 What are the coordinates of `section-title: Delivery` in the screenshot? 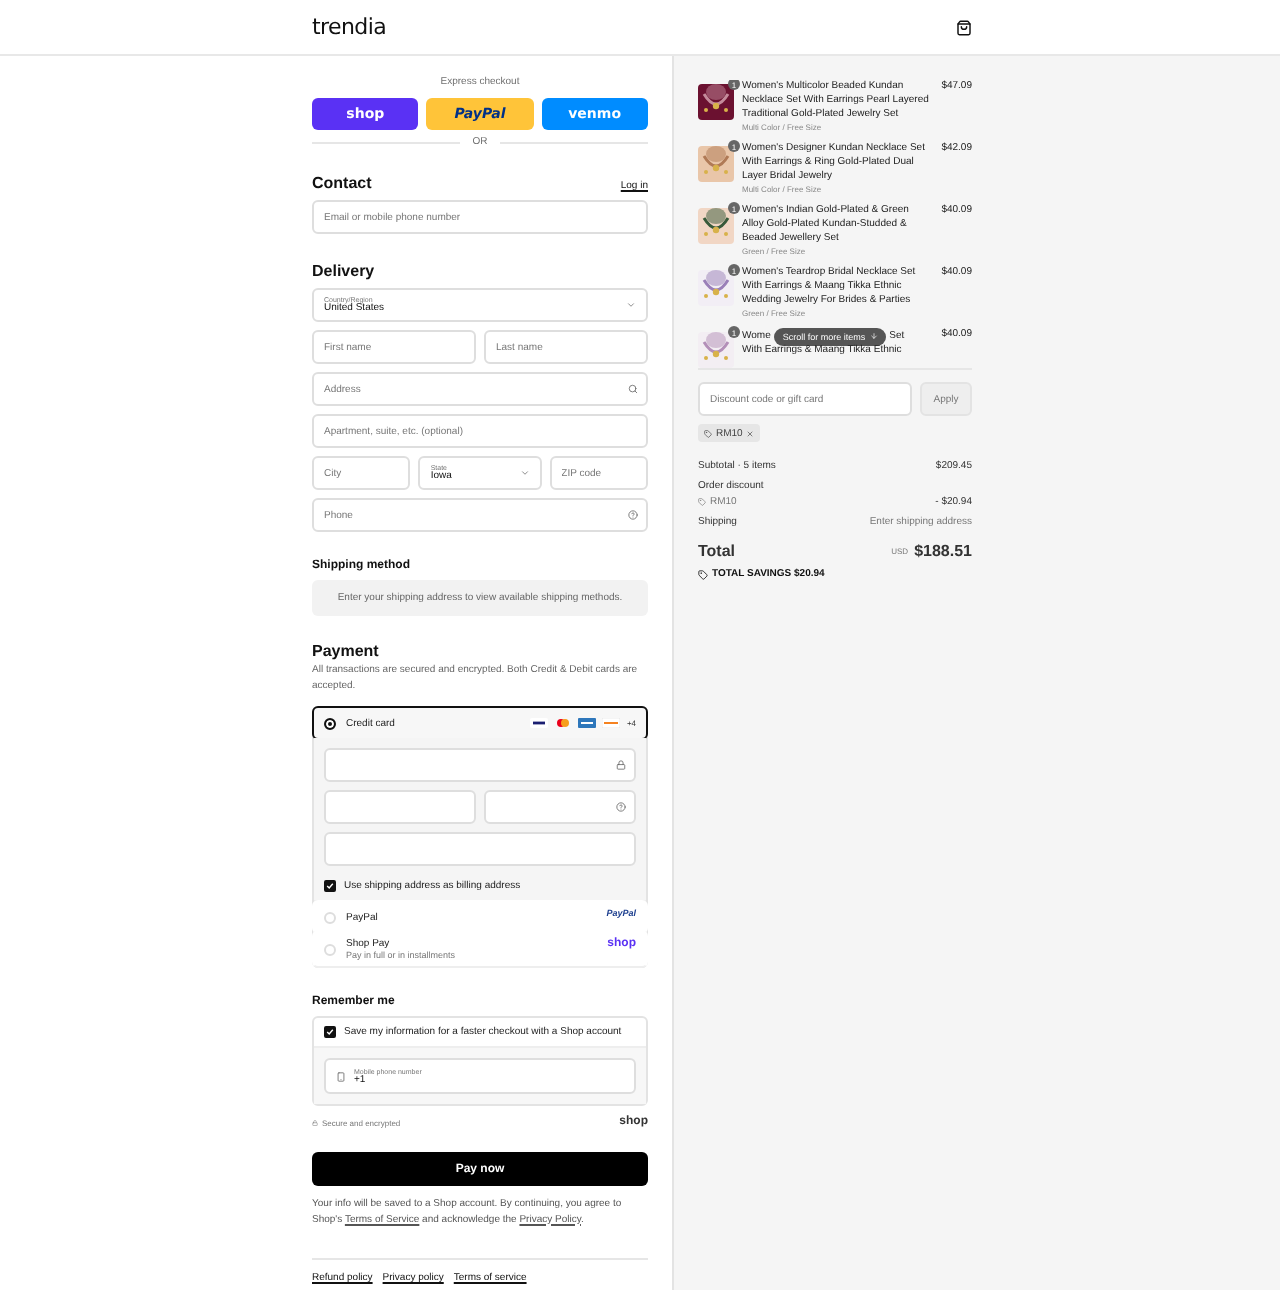 It's located at (343, 271).